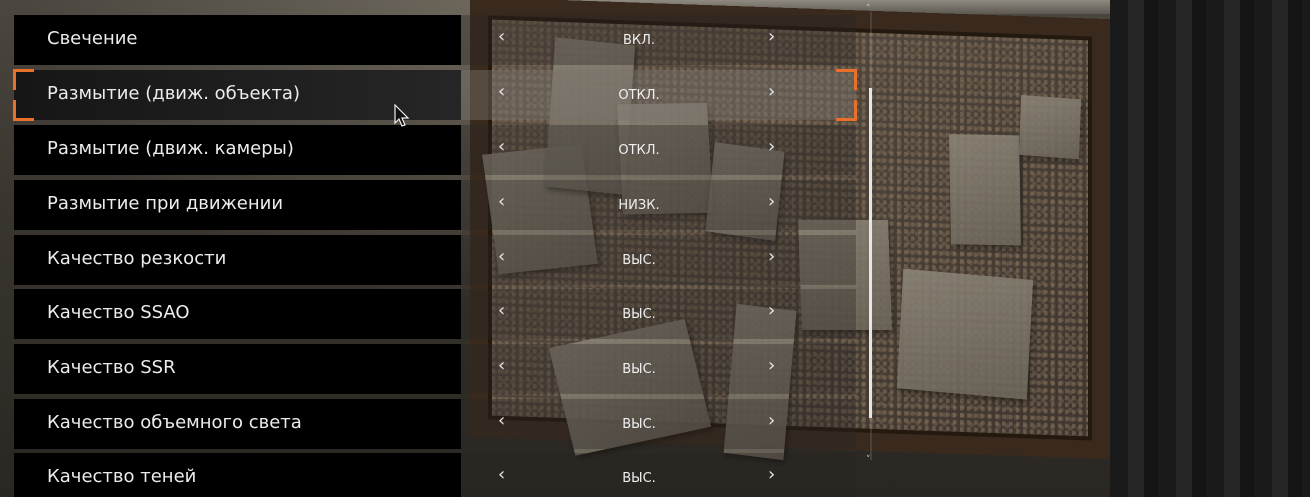  What do you see at coordinates (435, 424) in the screenshot?
I see `settings-row: Качество объемного света ‹ ВЫС. ›` at bounding box center [435, 424].